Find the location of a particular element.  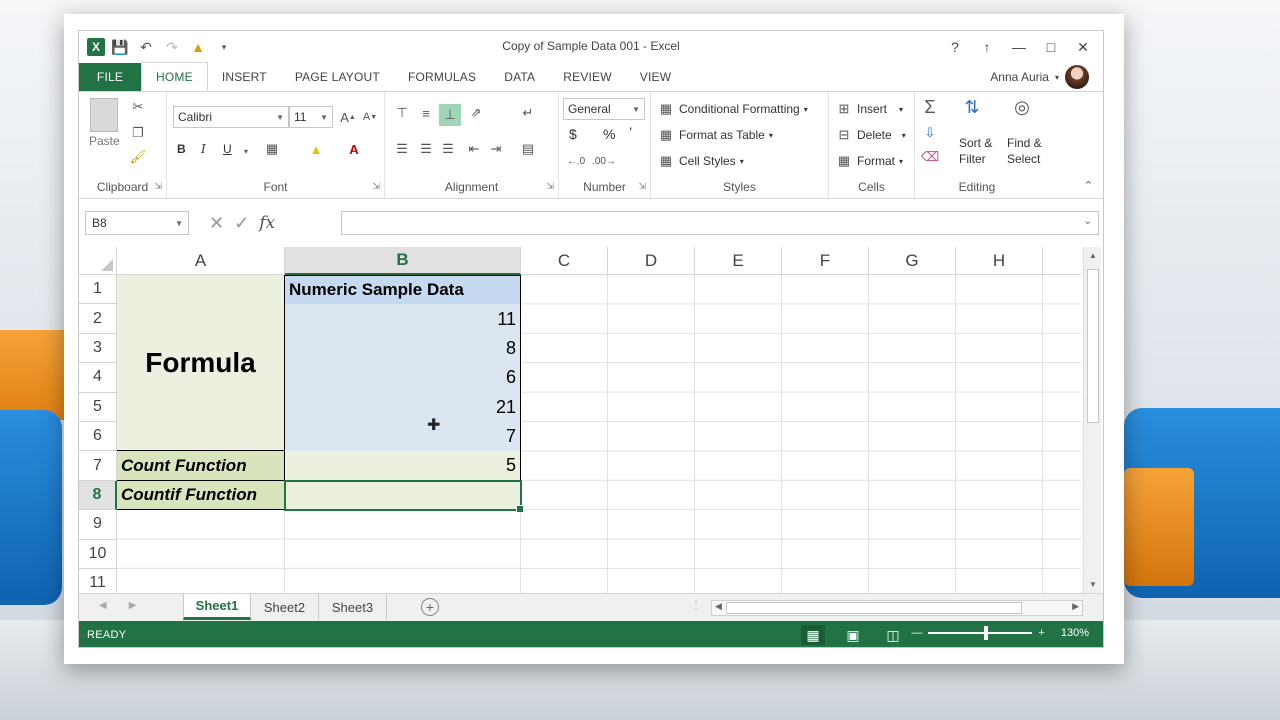

tab-home: HOME is located at coordinates (174, 76).